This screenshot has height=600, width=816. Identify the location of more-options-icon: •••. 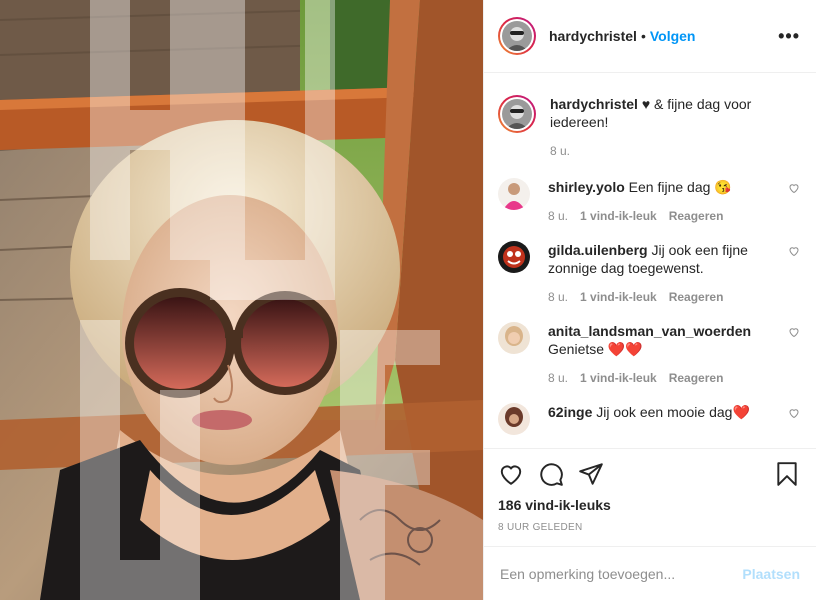
(789, 36).